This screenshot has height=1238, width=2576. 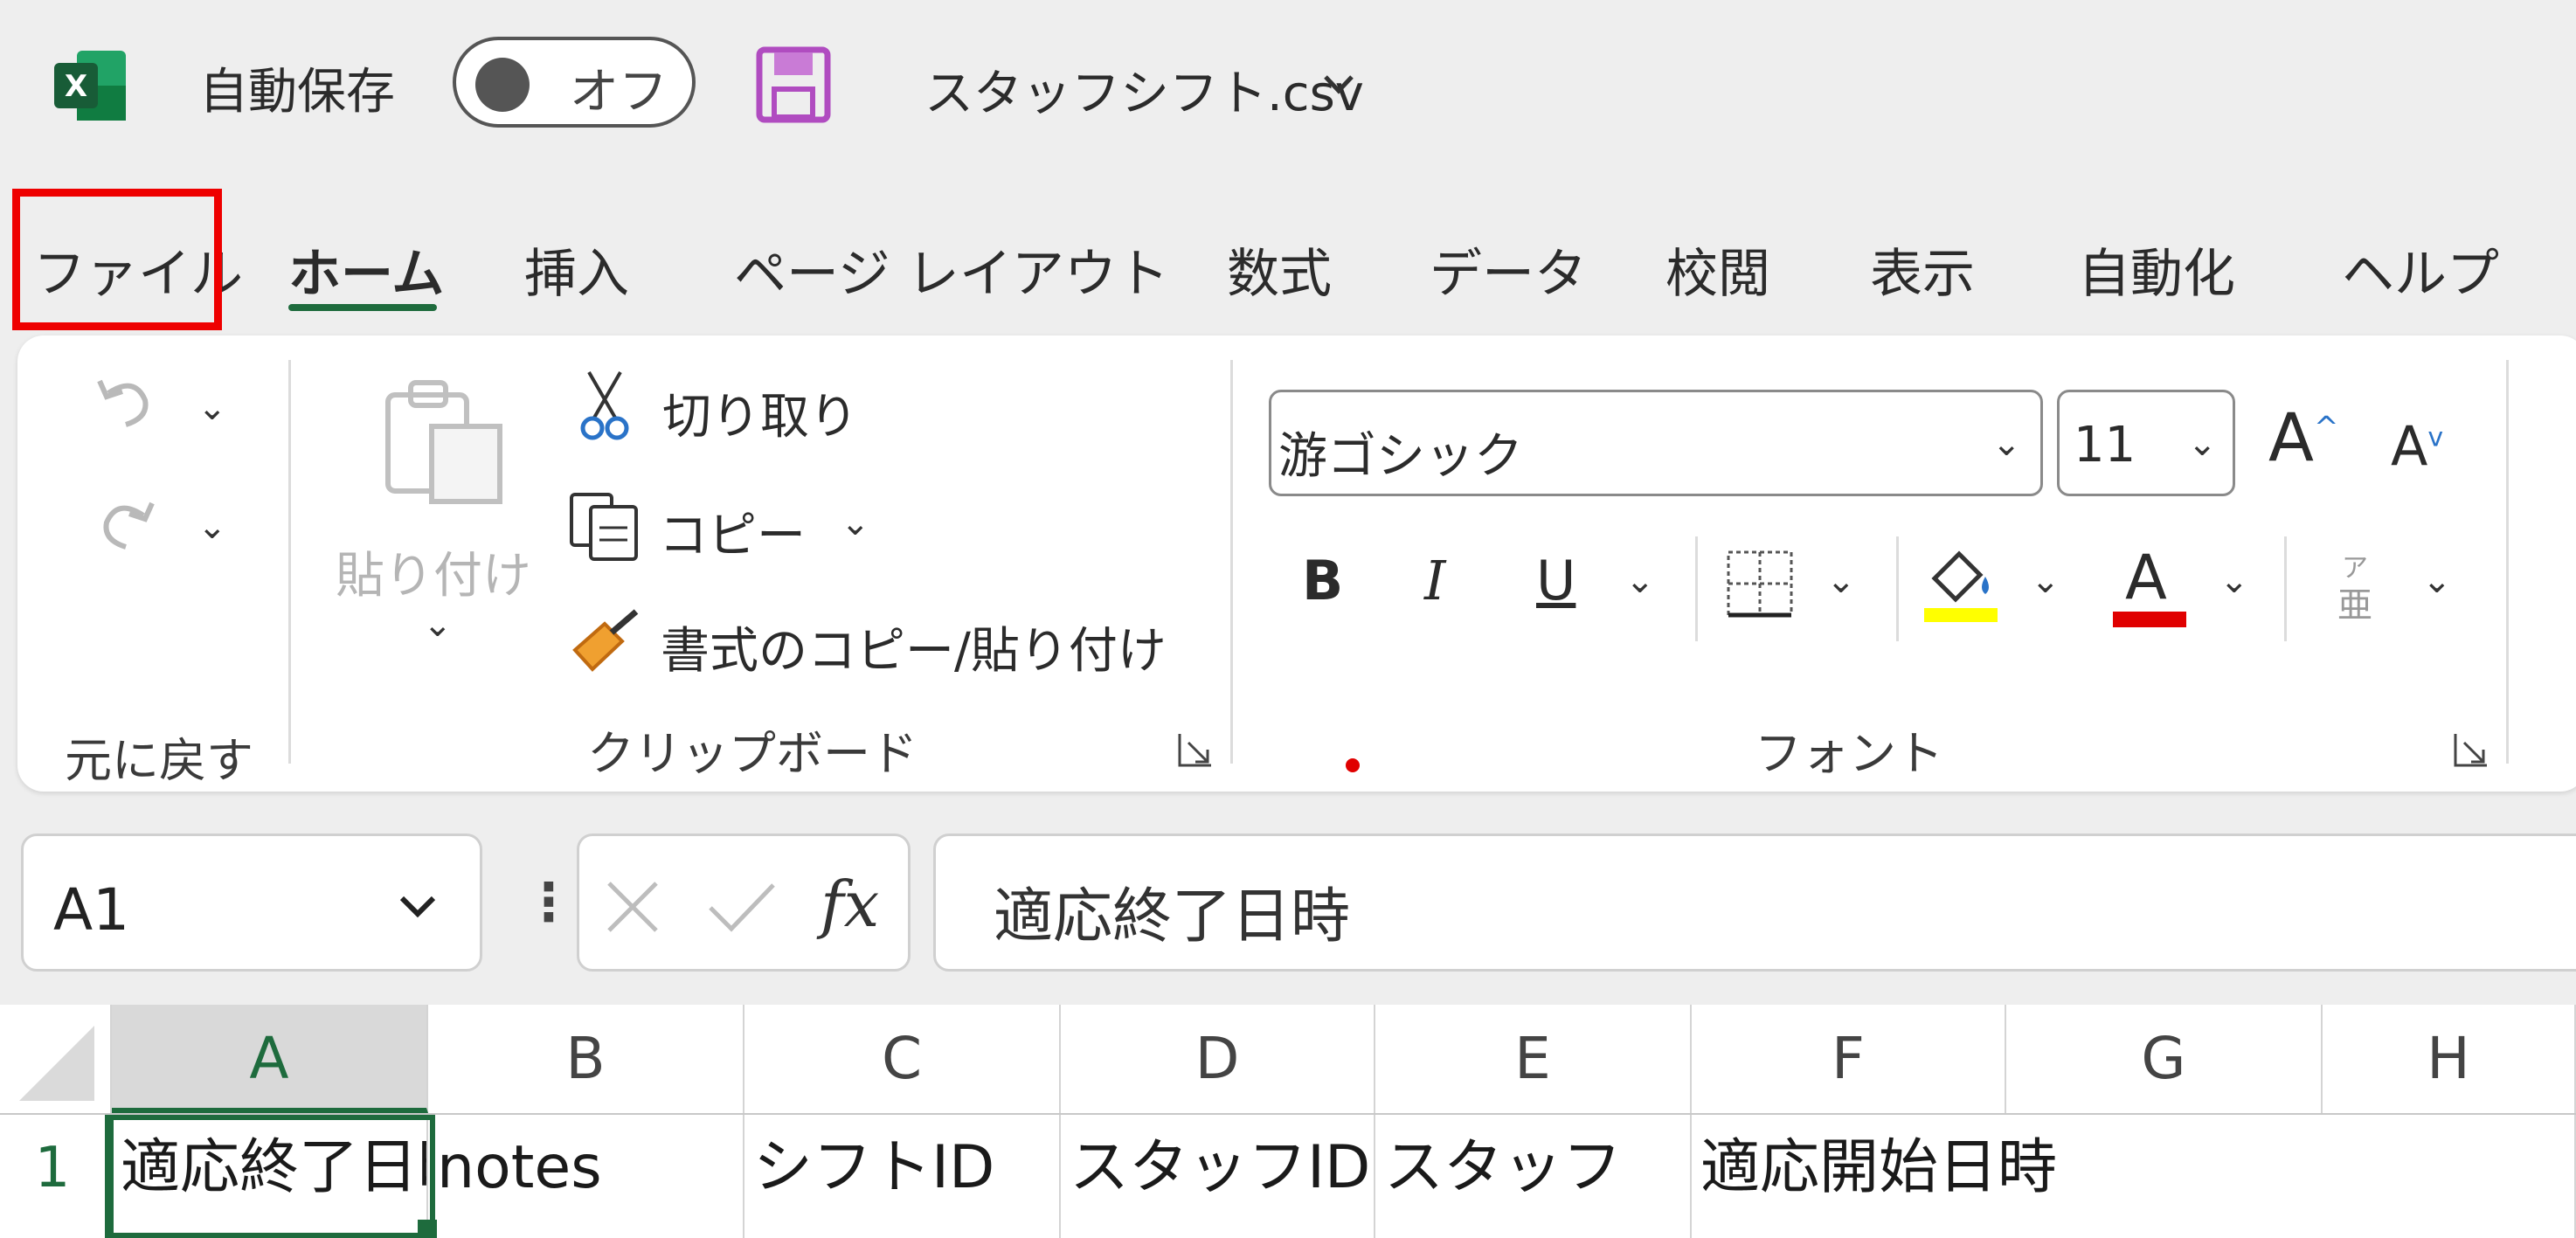 What do you see at coordinates (297, 92) in the screenshot?
I see `autosave-label: 自動保存` at bounding box center [297, 92].